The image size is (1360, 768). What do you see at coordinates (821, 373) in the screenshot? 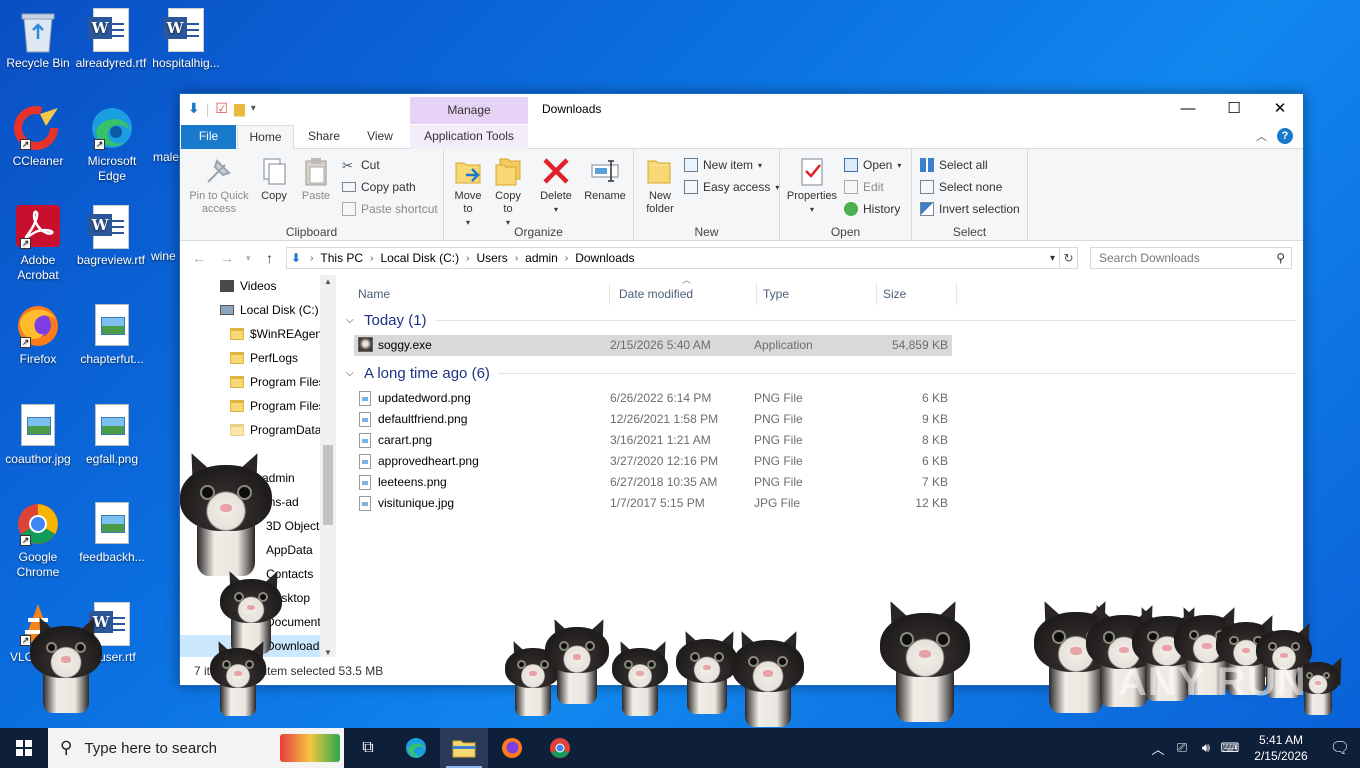
I see `group-header-long-ago: ⌵ A long time ago (6)` at bounding box center [821, 373].